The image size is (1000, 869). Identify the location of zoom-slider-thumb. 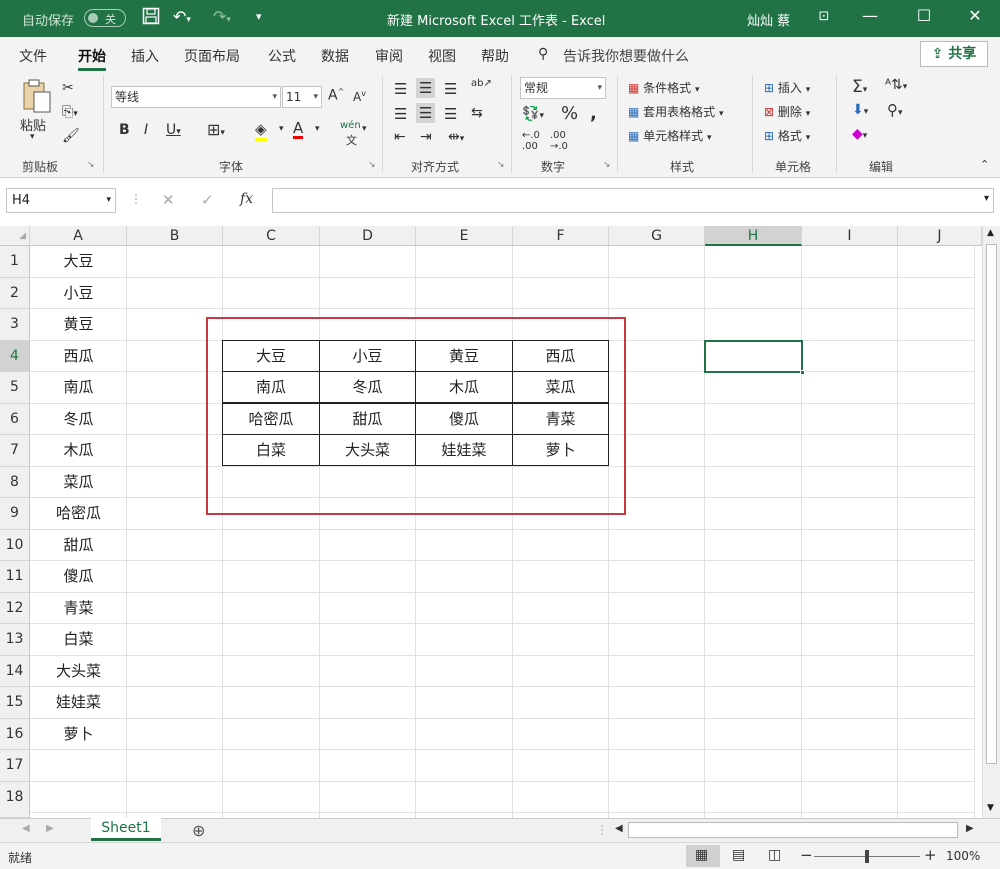
(867, 856).